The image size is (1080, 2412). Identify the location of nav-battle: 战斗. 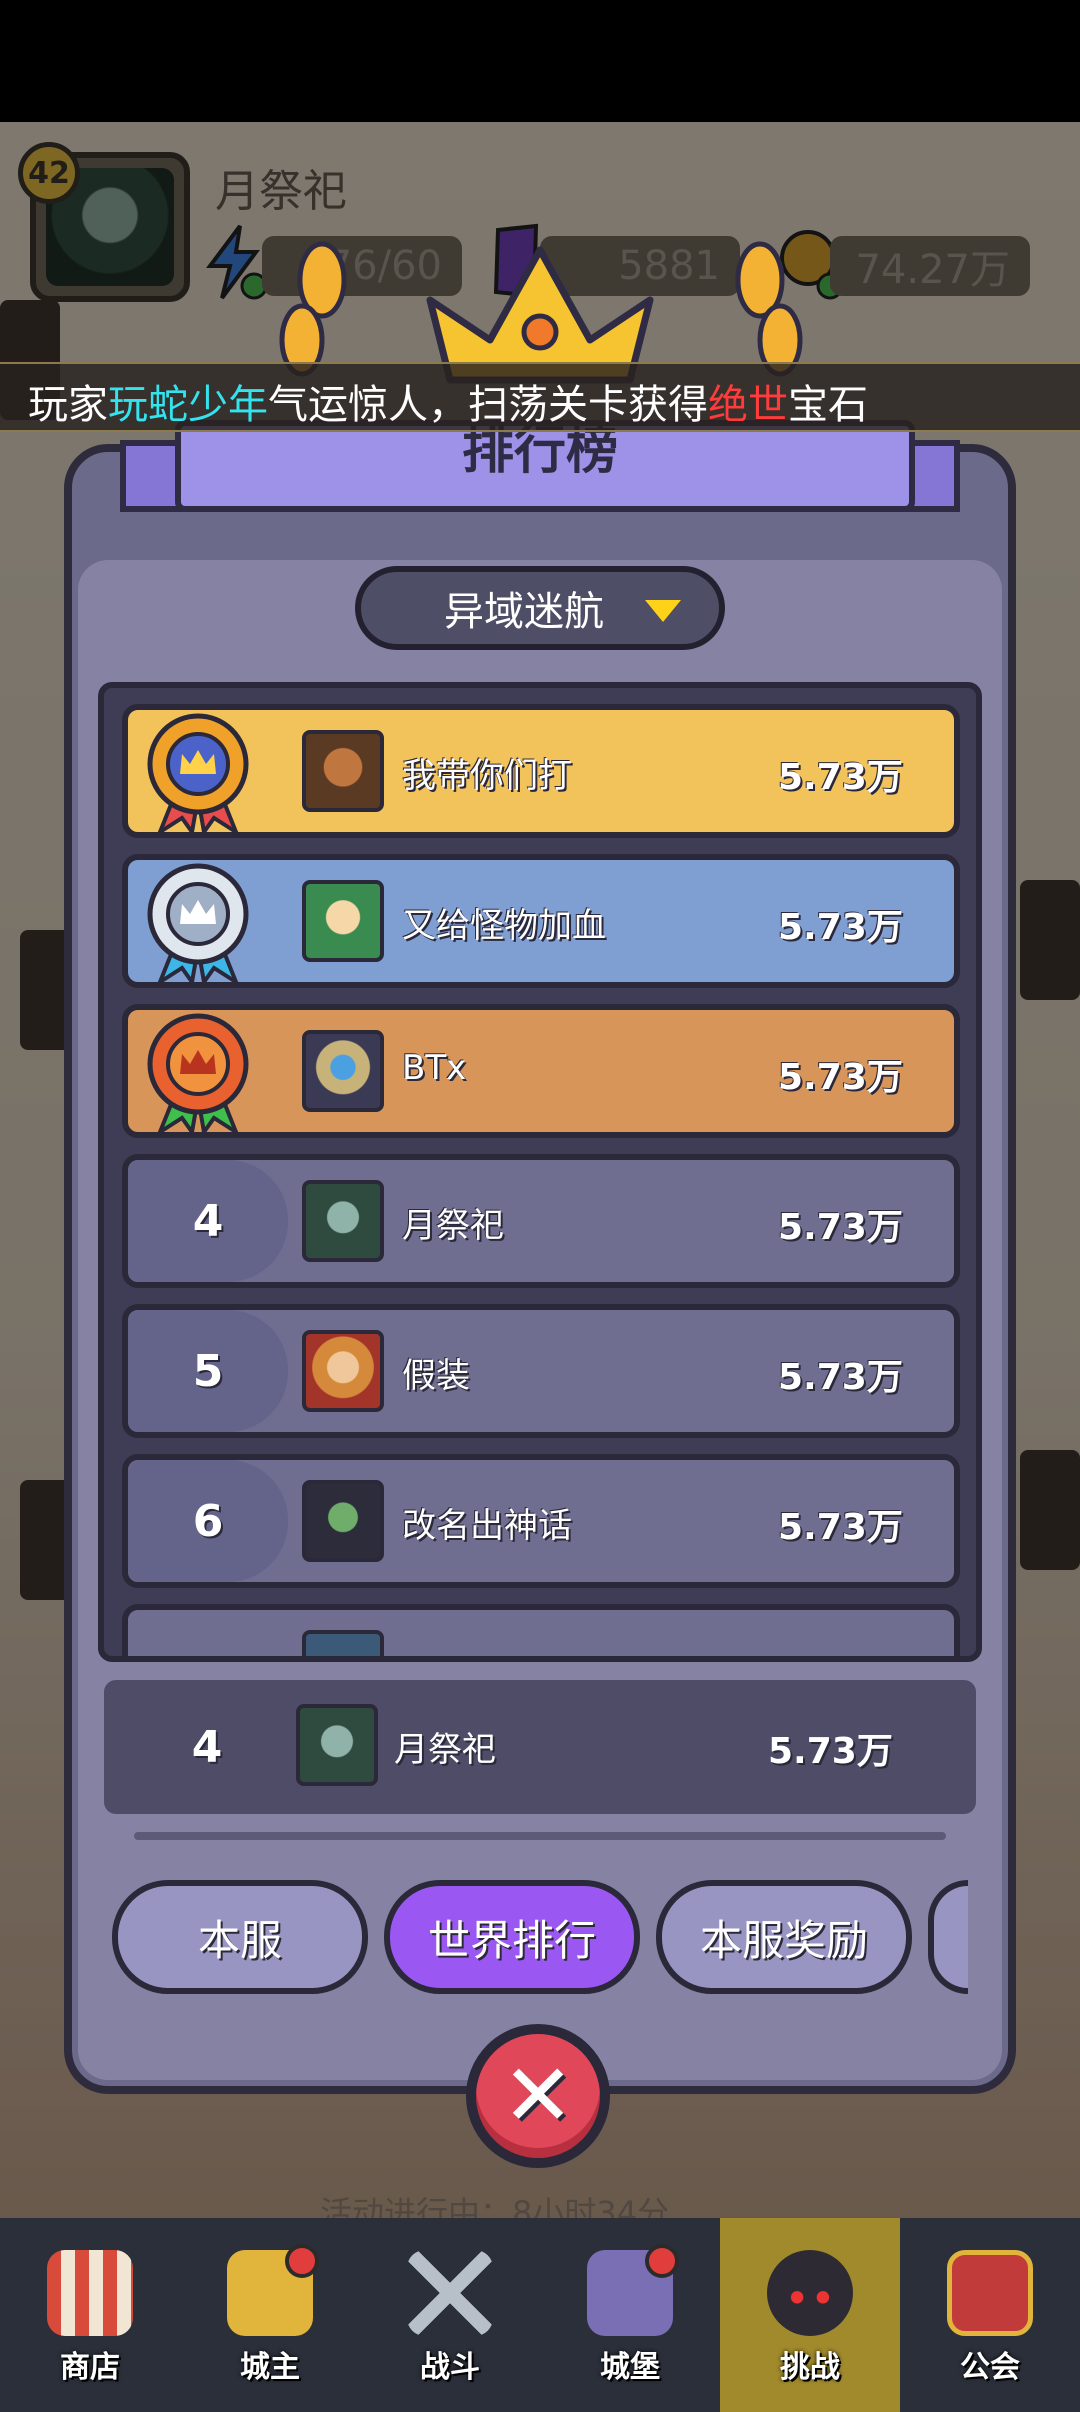
(450, 2315).